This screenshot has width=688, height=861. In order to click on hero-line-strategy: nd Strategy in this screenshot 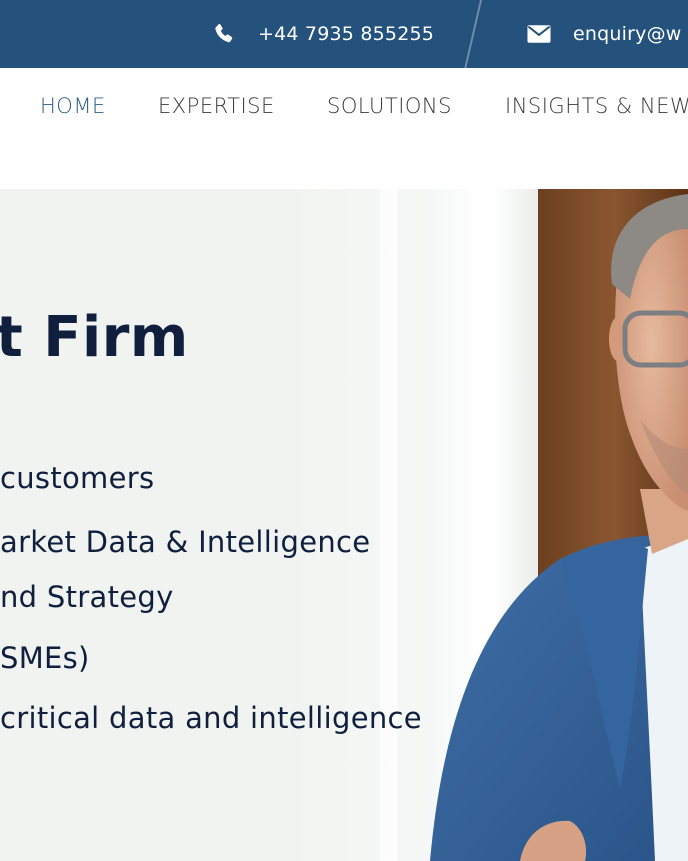, I will do `click(87, 597)`.